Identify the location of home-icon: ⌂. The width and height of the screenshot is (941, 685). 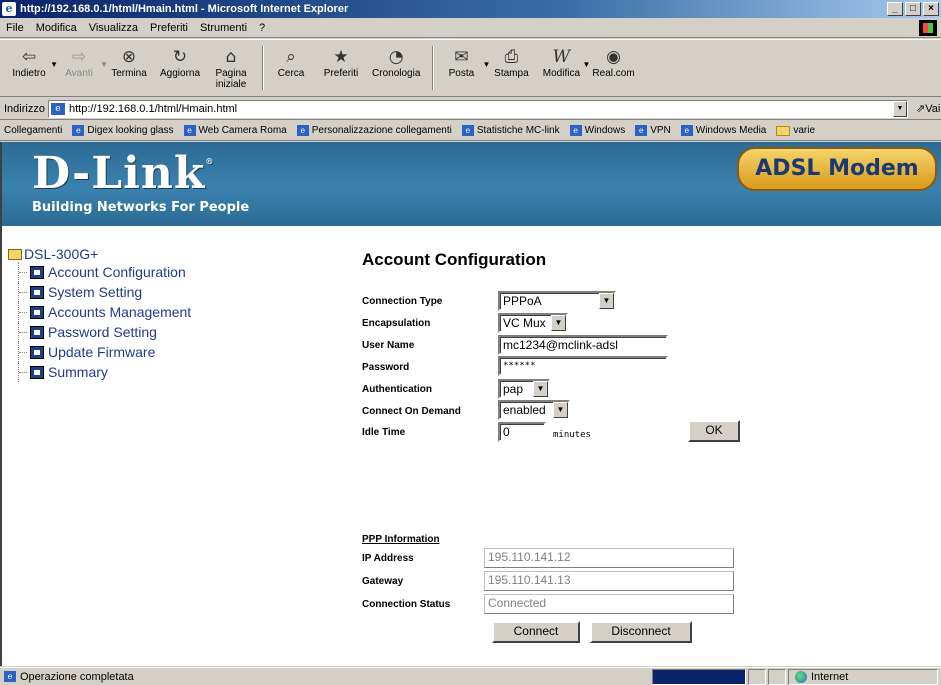
(231, 57).